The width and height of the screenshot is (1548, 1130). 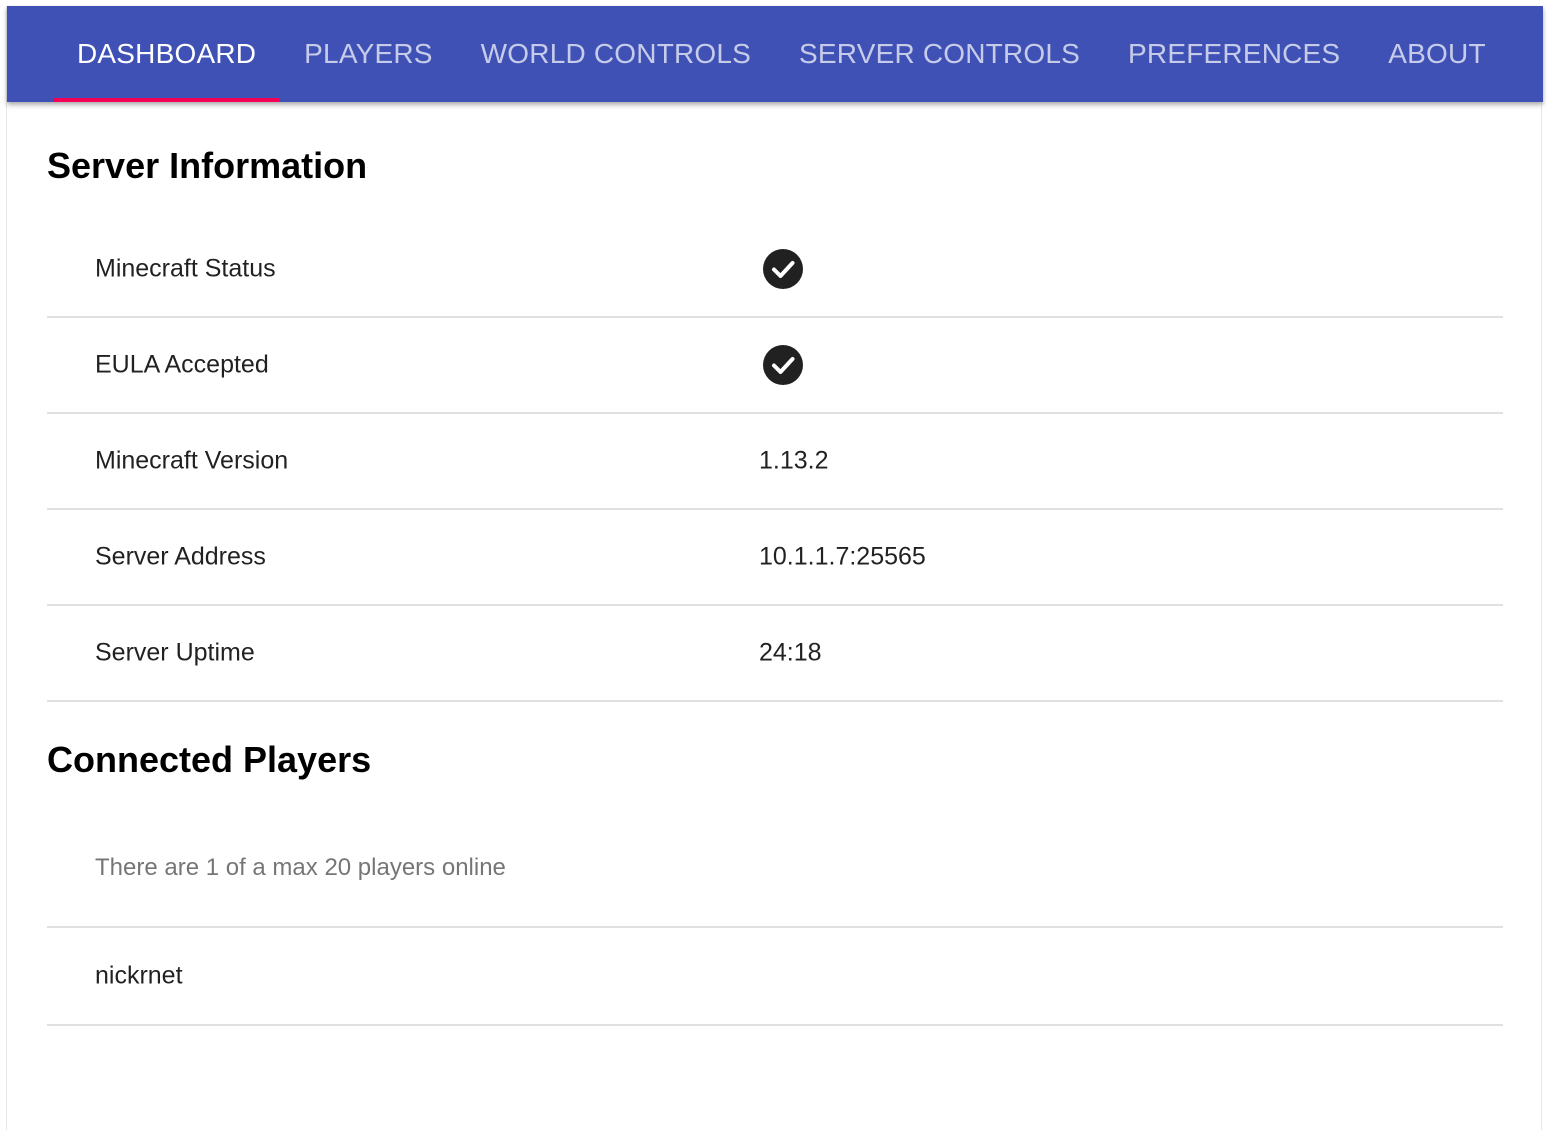 I want to click on tab-about: ABOUT, so click(x=1436, y=54).